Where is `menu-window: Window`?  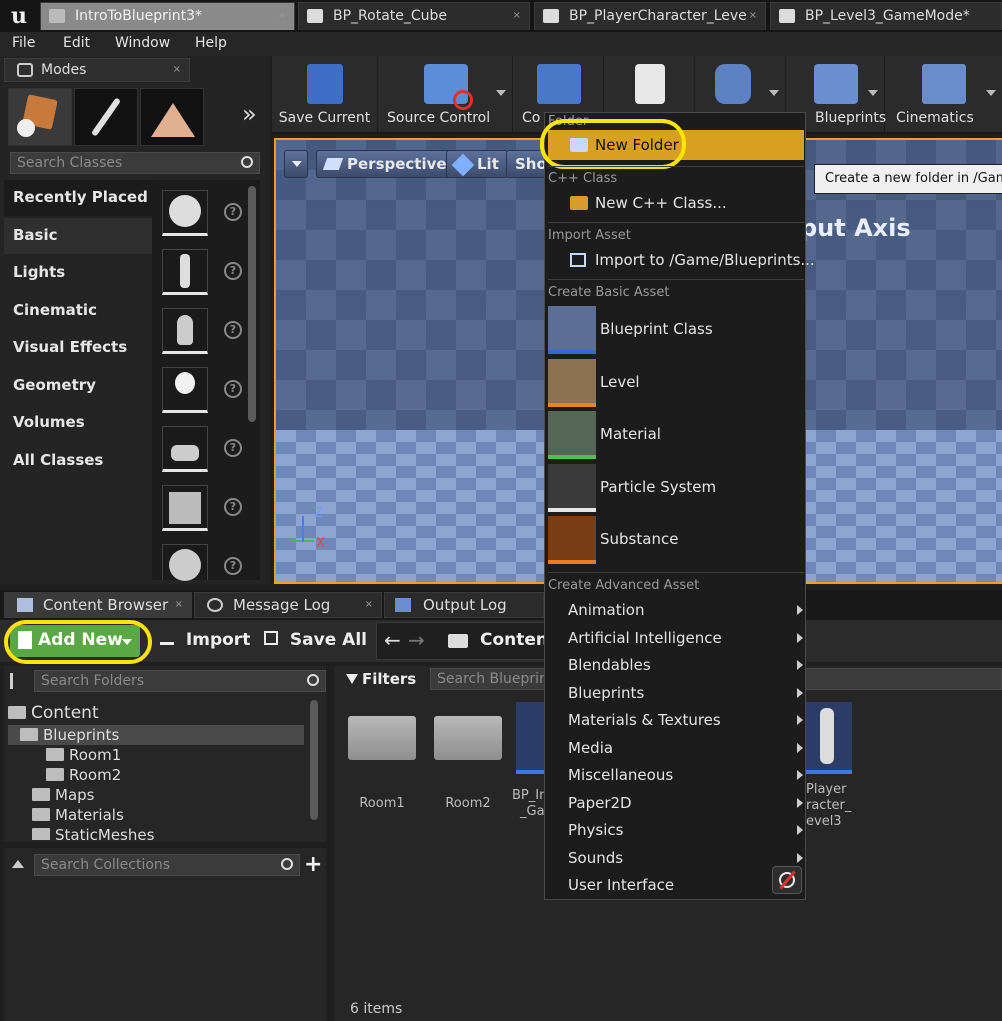 menu-window: Window is located at coordinates (142, 43).